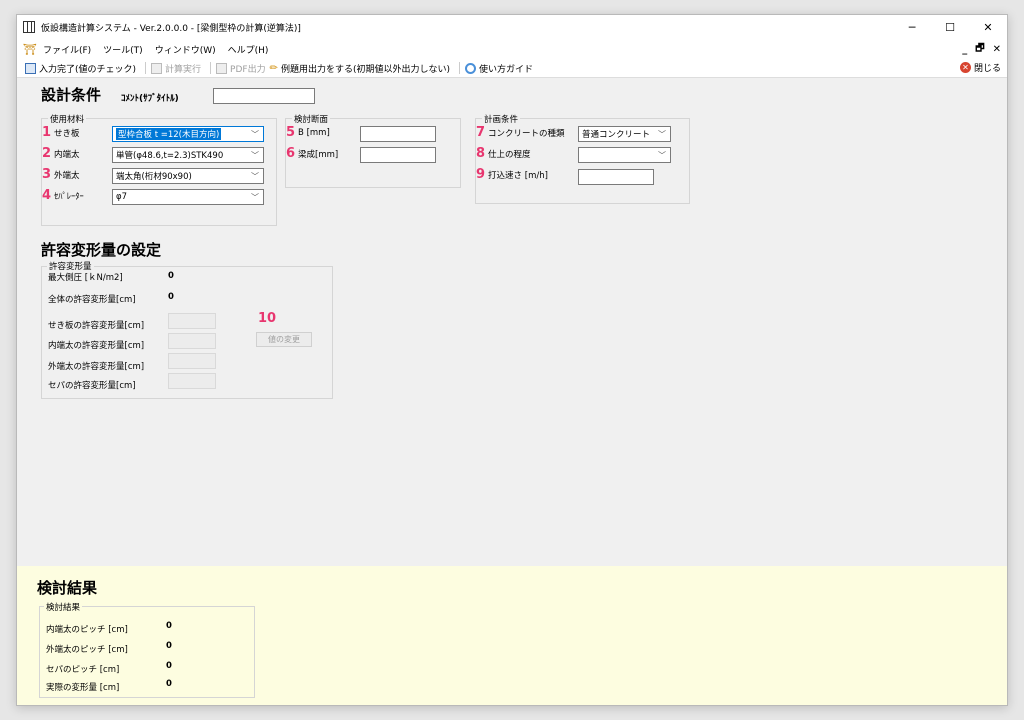  I want to click on concrete-type-select: 普通コンクリート ﹀, so click(624, 134).